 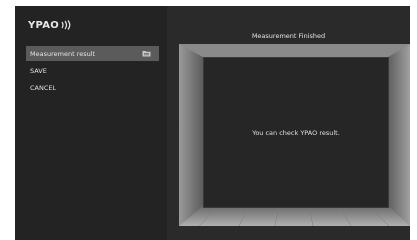 What do you see at coordinates (66, 25) in the screenshot?
I see `sound-wave-icon` at bounding box center [66, 25].